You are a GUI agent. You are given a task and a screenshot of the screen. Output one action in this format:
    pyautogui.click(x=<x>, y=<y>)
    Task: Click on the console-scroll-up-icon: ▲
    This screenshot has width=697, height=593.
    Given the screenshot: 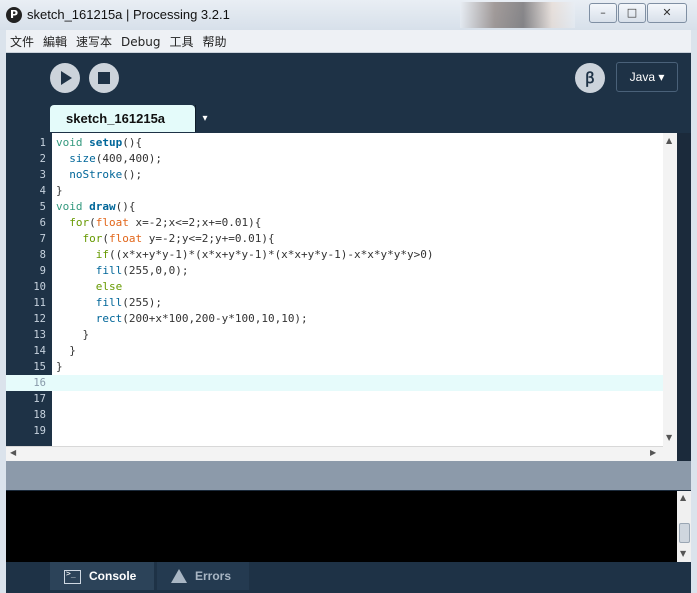 What is the action you would take?
    pyautogui.click(x=683, y=497)
    